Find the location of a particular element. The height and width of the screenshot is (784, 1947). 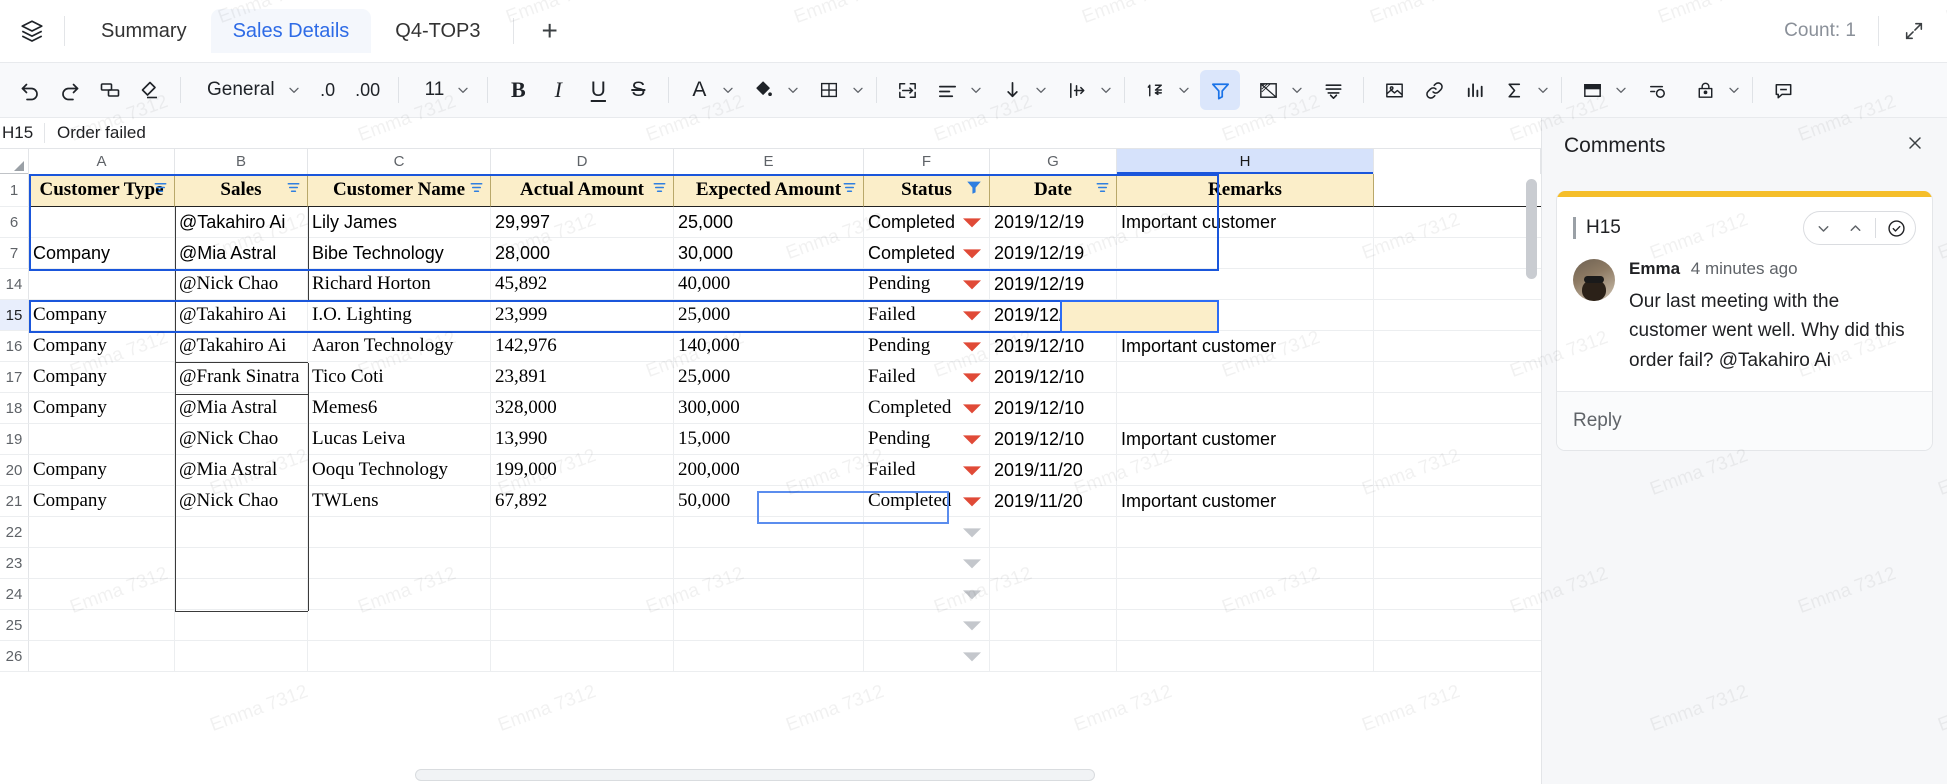

filter-active-icon is located at coordinates (974, 190).